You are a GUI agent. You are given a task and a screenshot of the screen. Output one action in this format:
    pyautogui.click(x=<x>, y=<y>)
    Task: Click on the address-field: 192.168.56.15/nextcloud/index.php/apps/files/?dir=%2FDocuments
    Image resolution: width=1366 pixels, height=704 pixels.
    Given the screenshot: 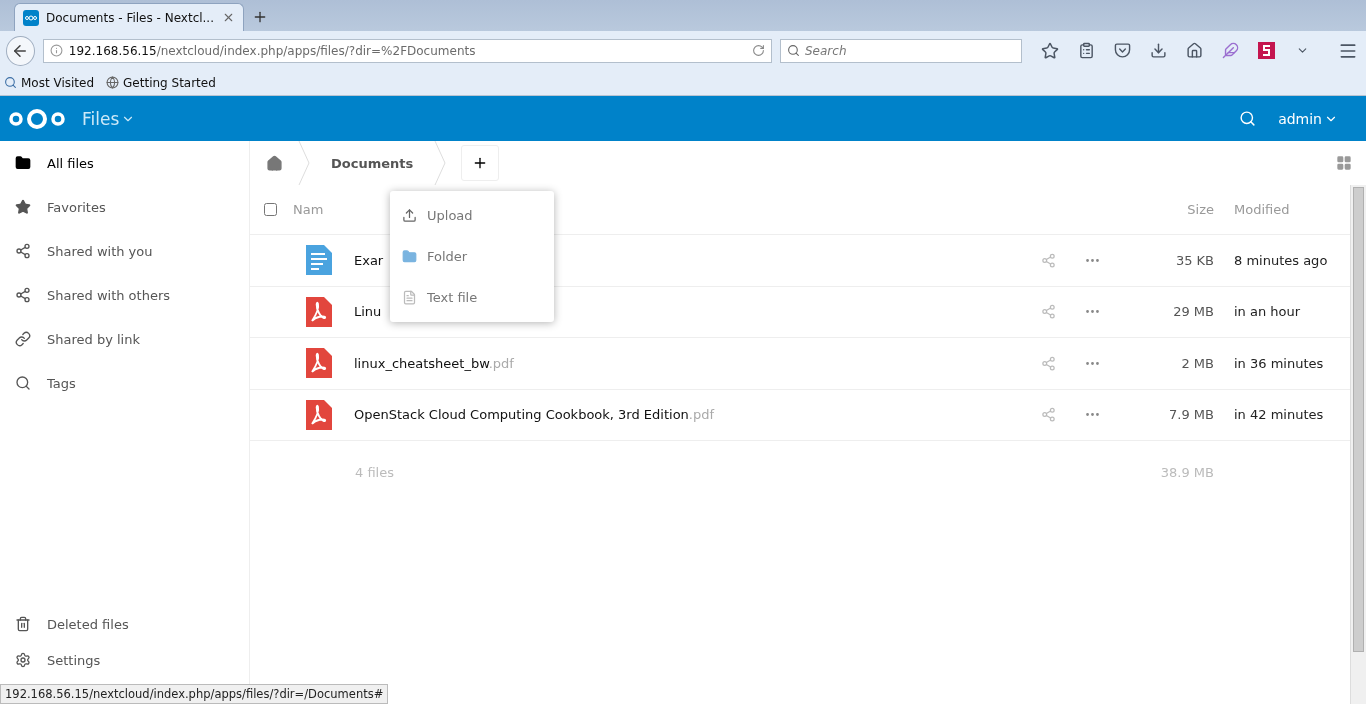 What is the action you would take?
    pyautogui.click(x=407, y=50)
    